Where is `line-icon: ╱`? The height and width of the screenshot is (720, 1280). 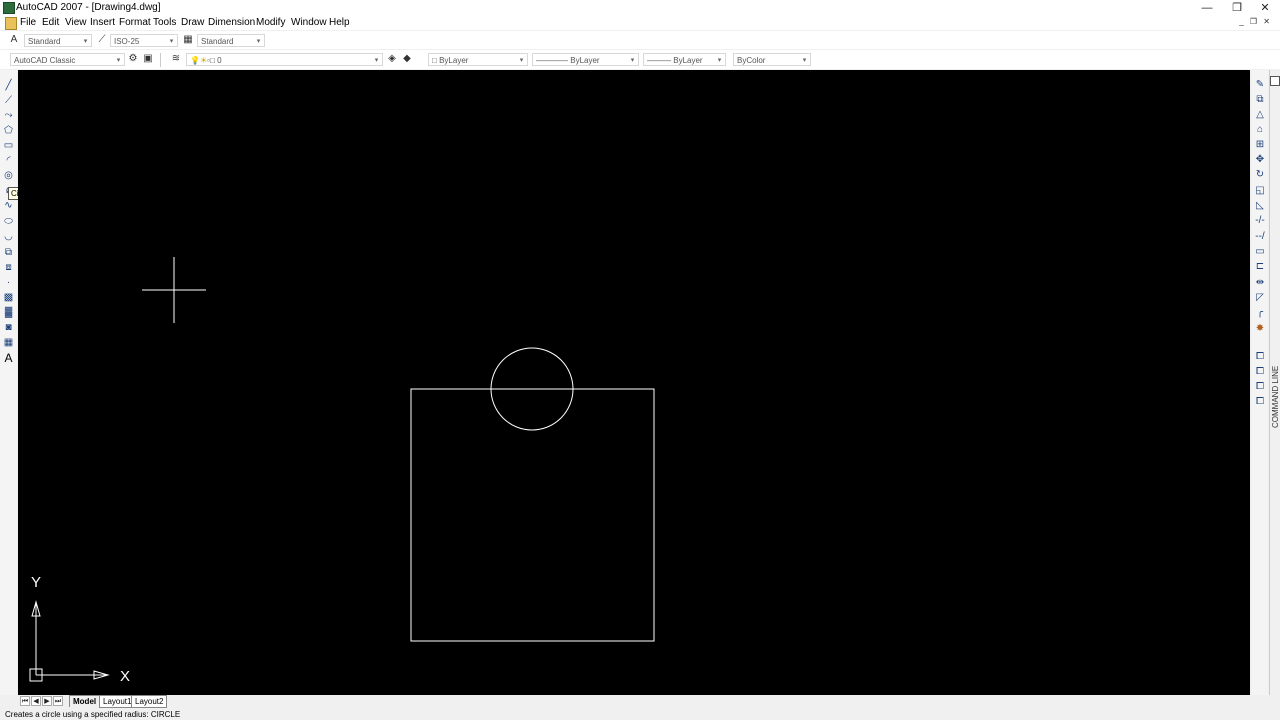
line-icon: ╱ is located at coordinates (8, 85).